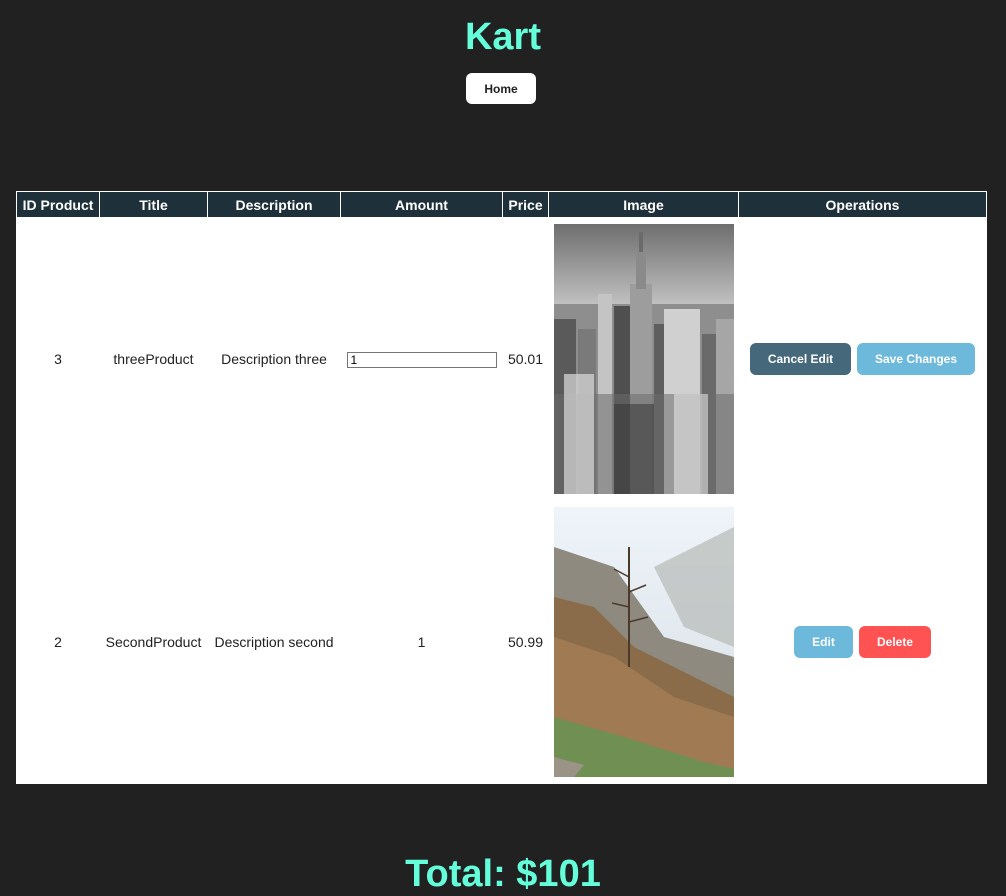 The image size is (1006, 896). I want to click on cell-title: threeProduct, so click(153, 359).